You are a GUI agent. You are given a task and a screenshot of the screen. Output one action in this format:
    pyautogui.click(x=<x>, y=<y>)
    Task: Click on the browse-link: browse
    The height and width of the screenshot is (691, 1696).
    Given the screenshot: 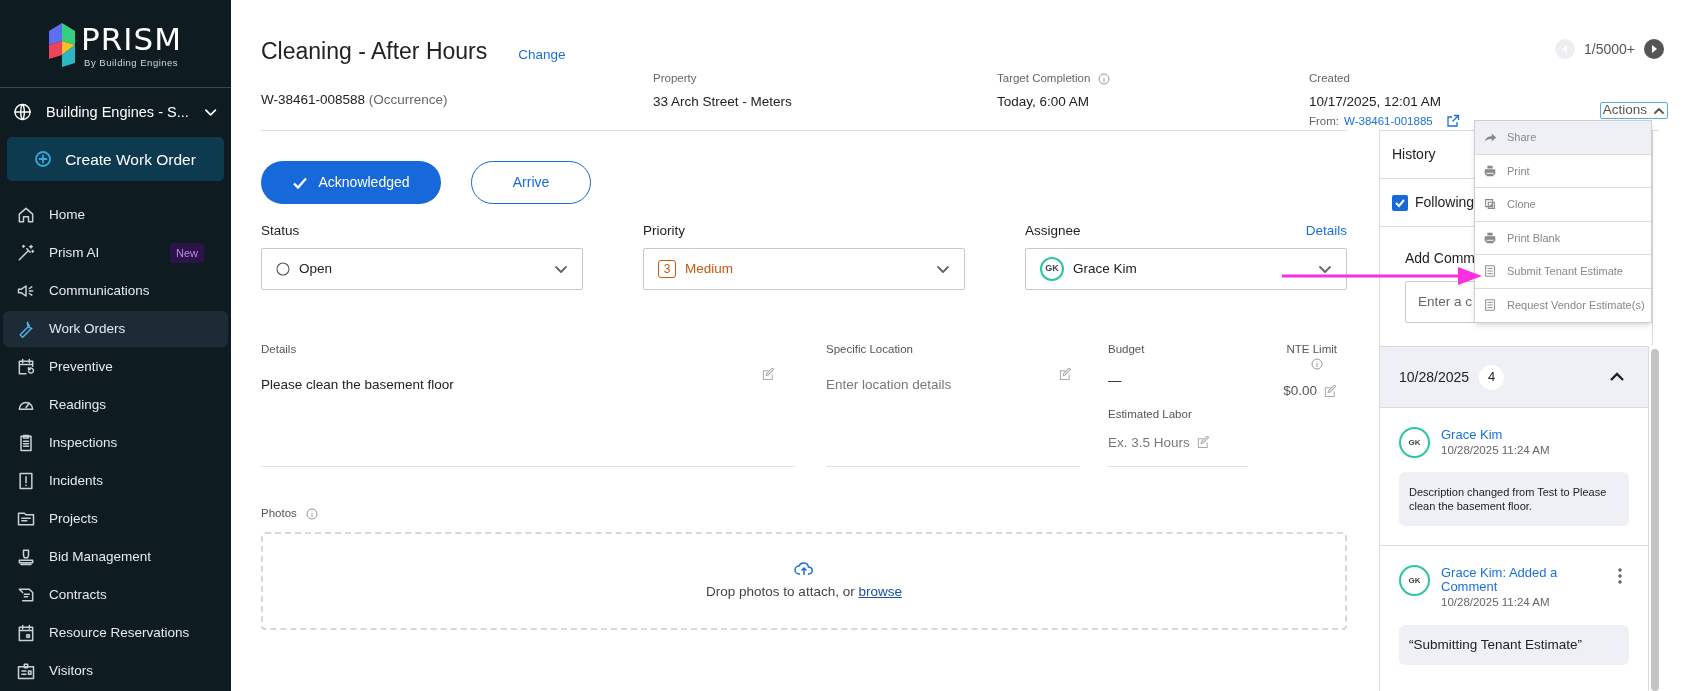 What is the action you would take?
    pyautogui.click(x=880, y=591)
    